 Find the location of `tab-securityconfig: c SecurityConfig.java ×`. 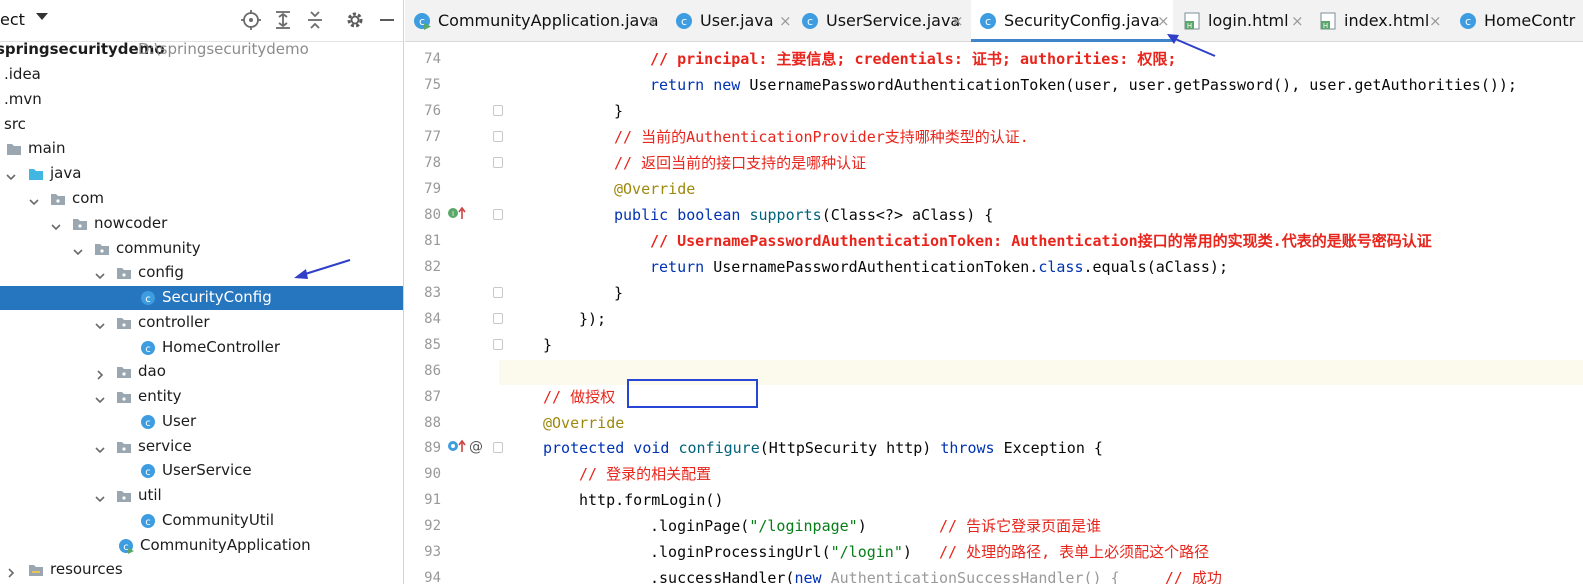

tab-securityconfig: c SecurityConfig.java × is located at coordinates (1072, 21).